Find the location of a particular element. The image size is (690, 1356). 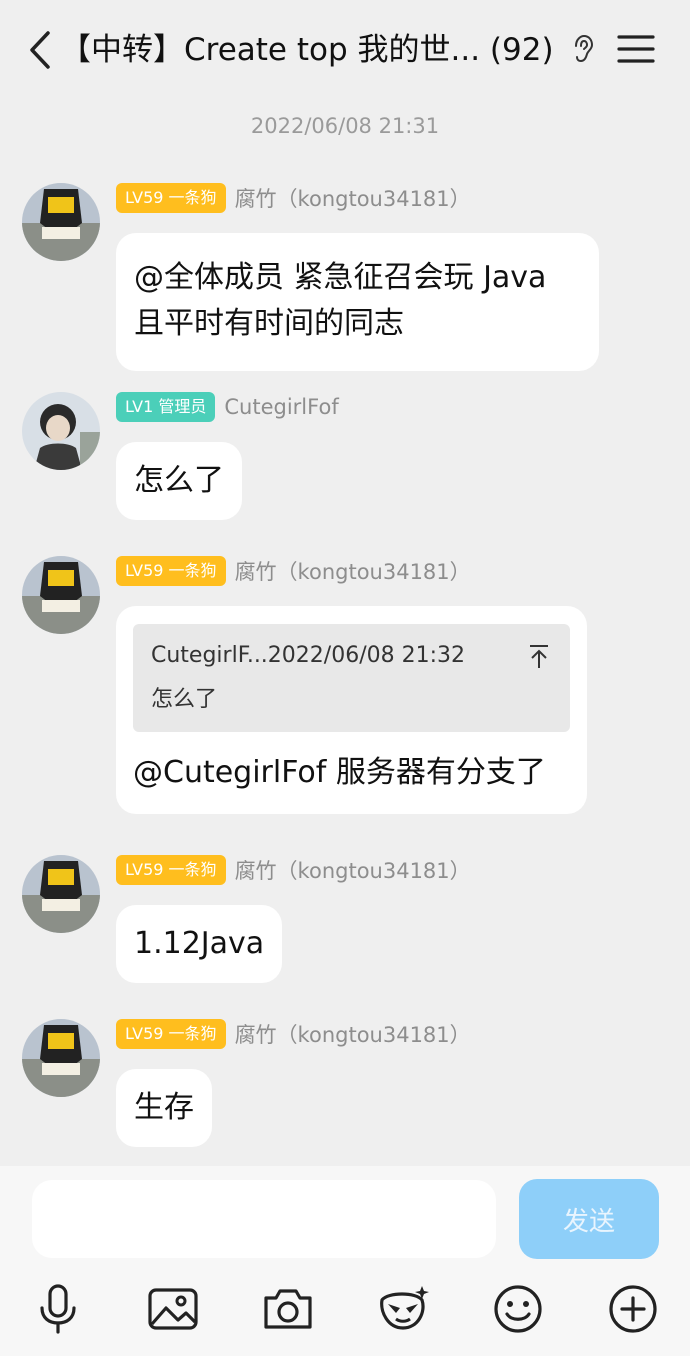

message-text-line: 且平时有时间的同志 is located at coordinates (269, 323).